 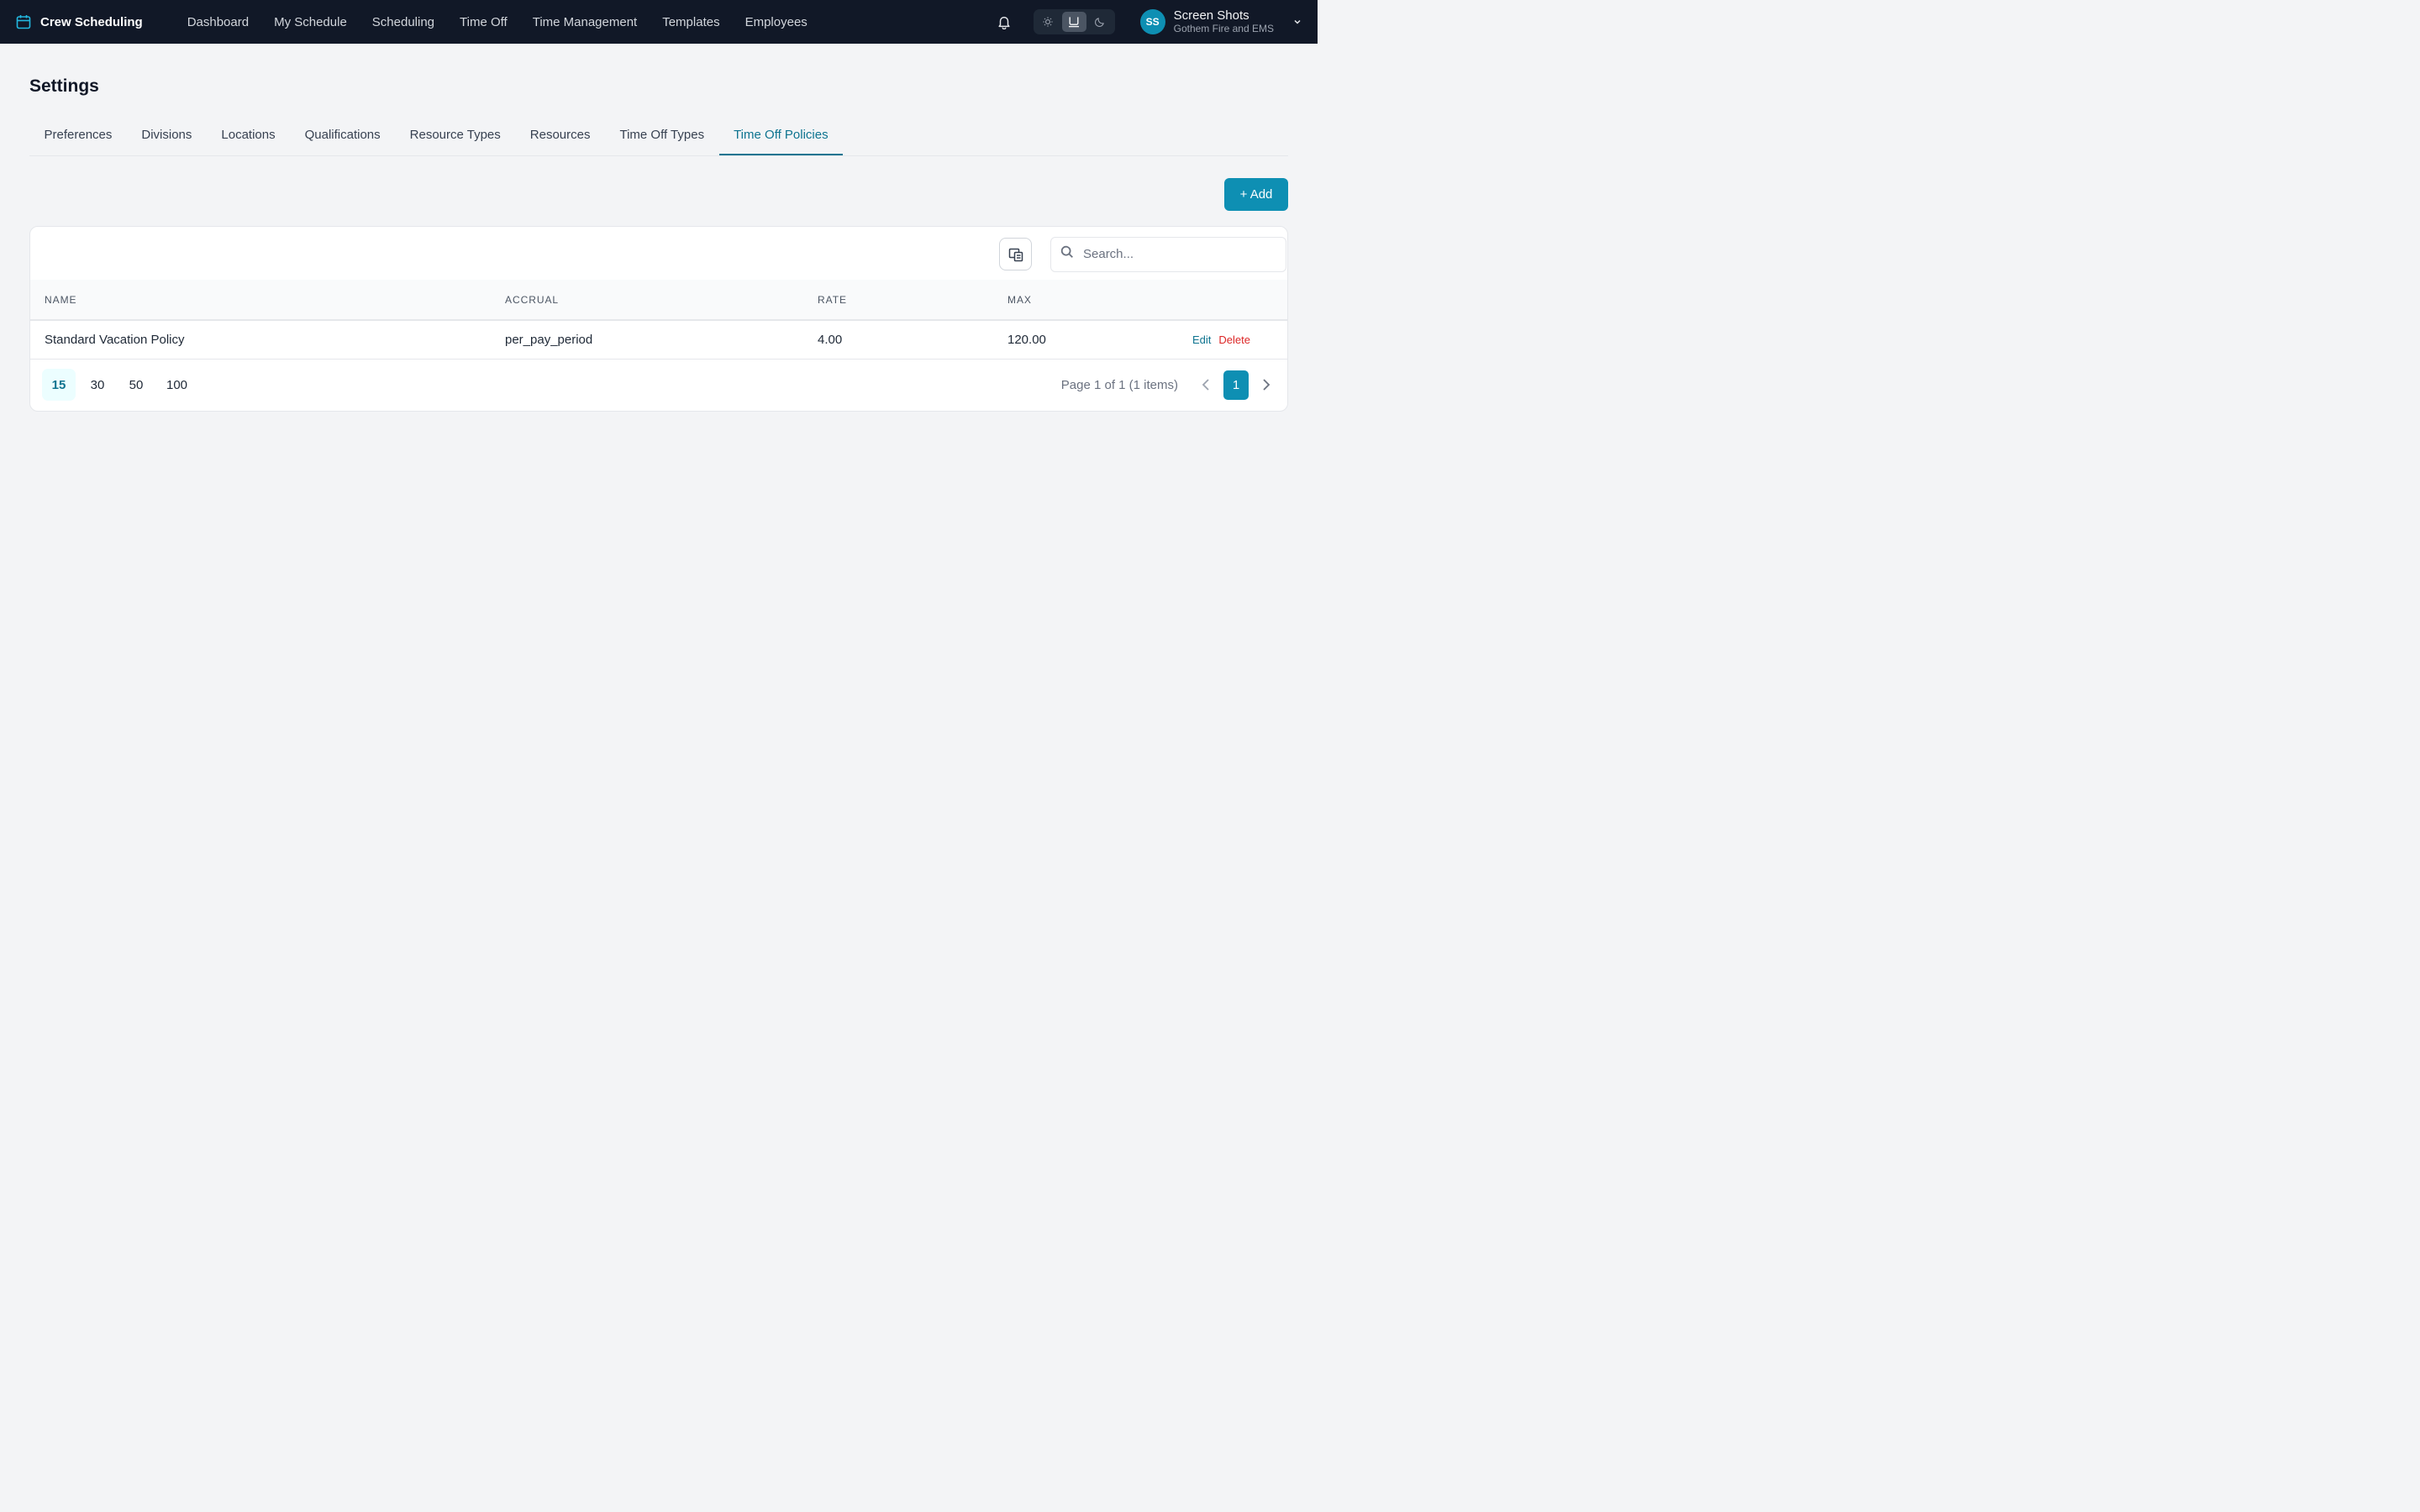 I want to click on page-size-15: 15, so click(x=59, y=385).